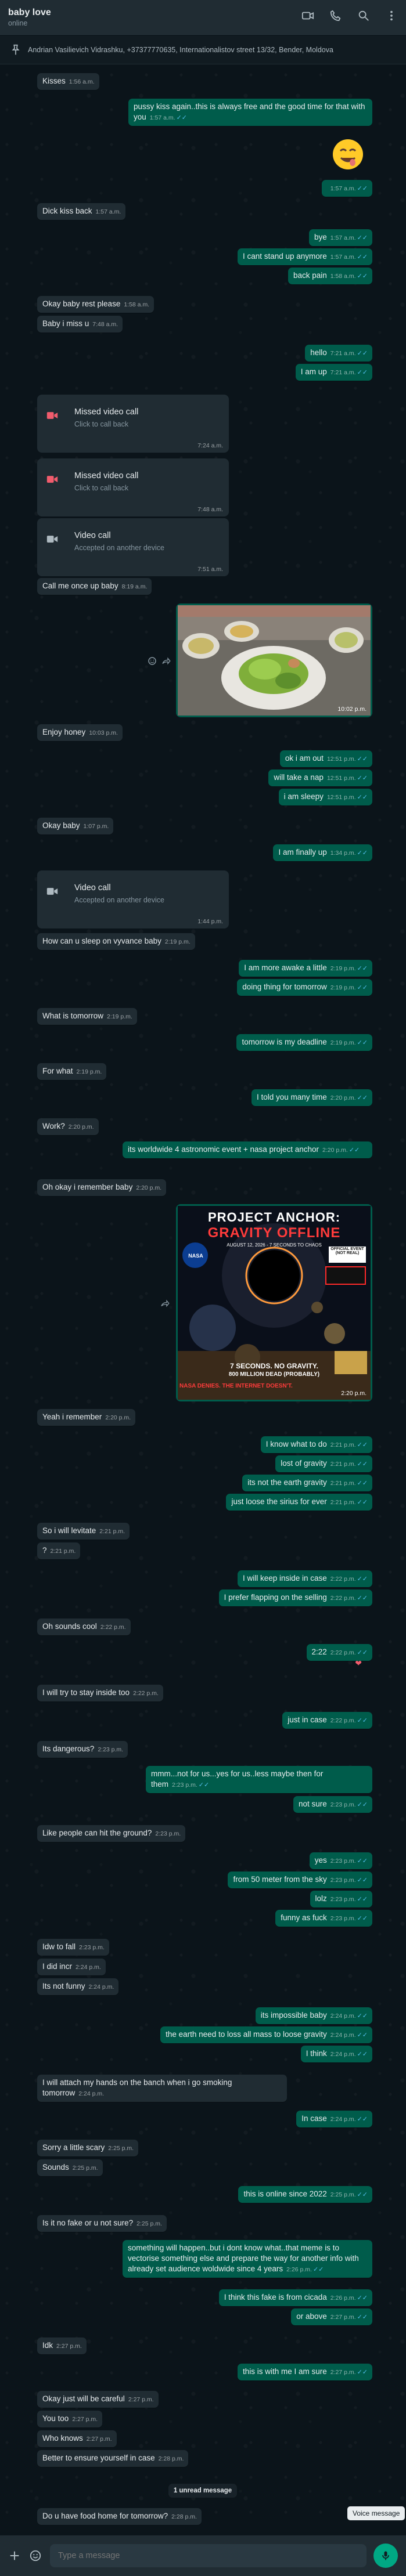 Image resolution: width=406 pixels, height=2576 pixels. I want to click on incoming-message: Idk 2:27 p.m., so click(62, 2345).